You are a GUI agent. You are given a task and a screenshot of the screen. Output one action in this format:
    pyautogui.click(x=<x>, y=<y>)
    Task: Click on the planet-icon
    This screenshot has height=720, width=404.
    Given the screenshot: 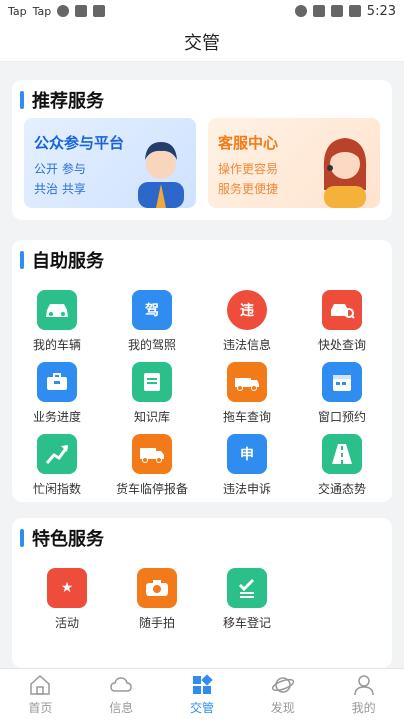 What is the action you would take?
    pyautogui.click(x=282, y=685)
    